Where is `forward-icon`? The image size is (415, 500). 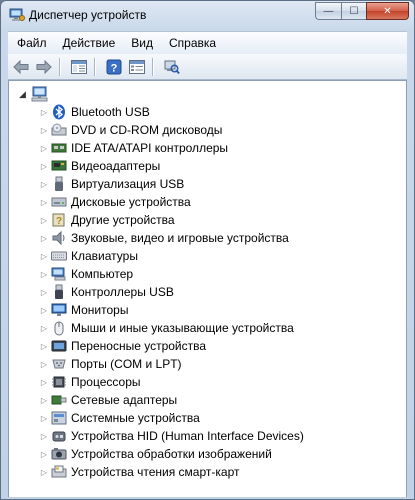 forward-icon is located at coordinates (44, 66).